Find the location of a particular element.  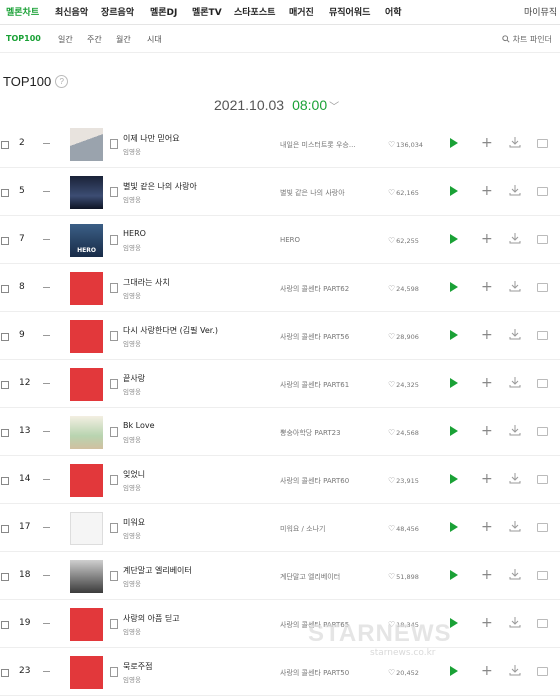

album-name: 별빛 같은 나의 사랑아 is located at coordinates (330, 193).